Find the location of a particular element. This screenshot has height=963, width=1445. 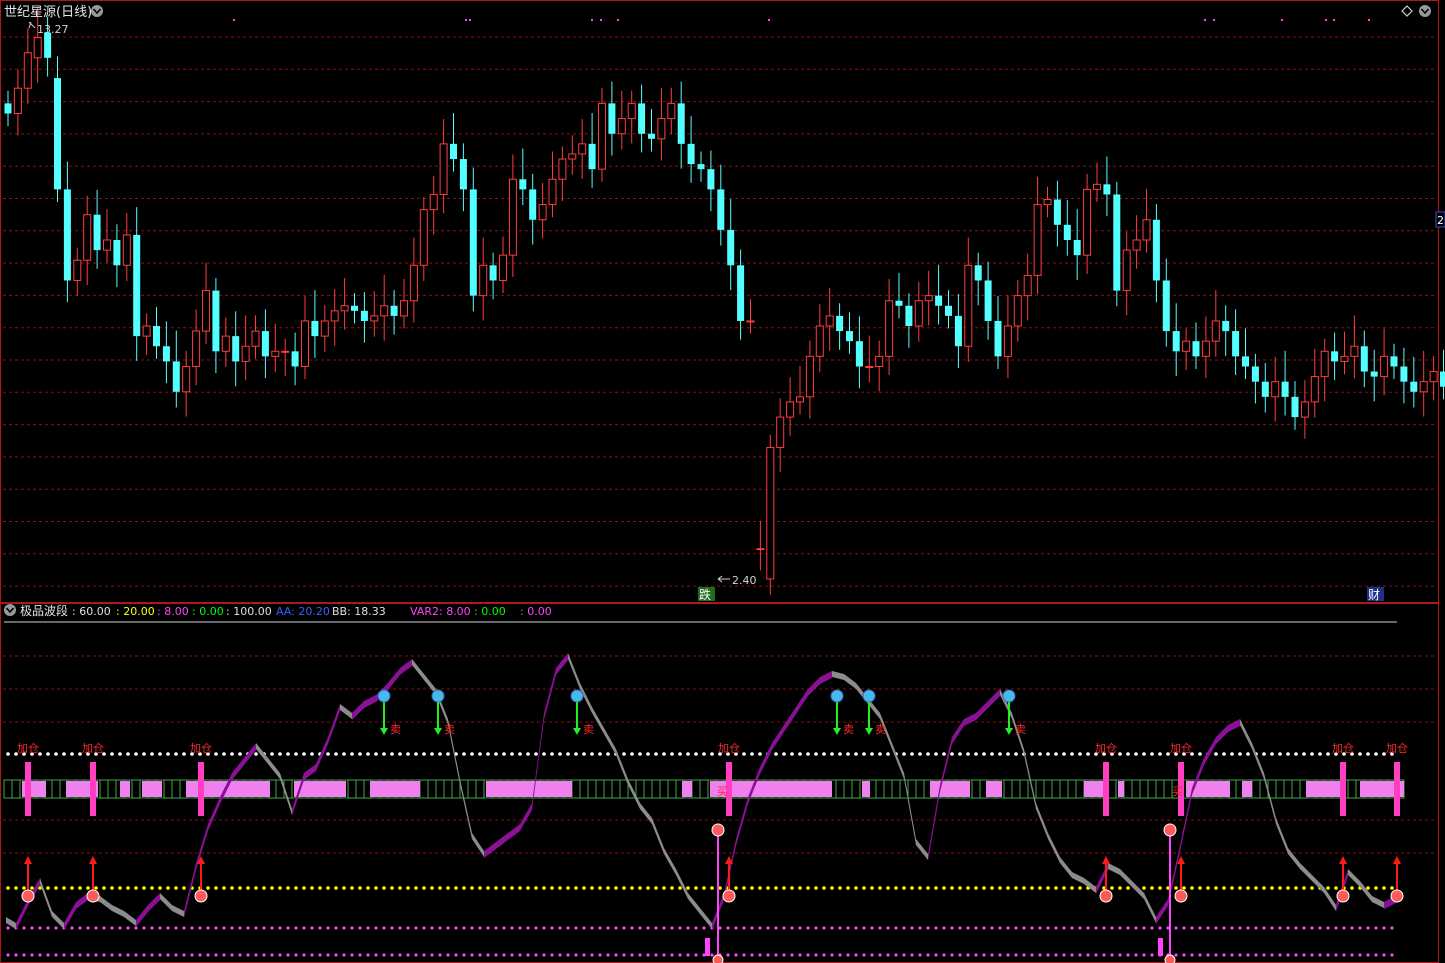

sell-label: 卖 is located at coordinates (395, 729).